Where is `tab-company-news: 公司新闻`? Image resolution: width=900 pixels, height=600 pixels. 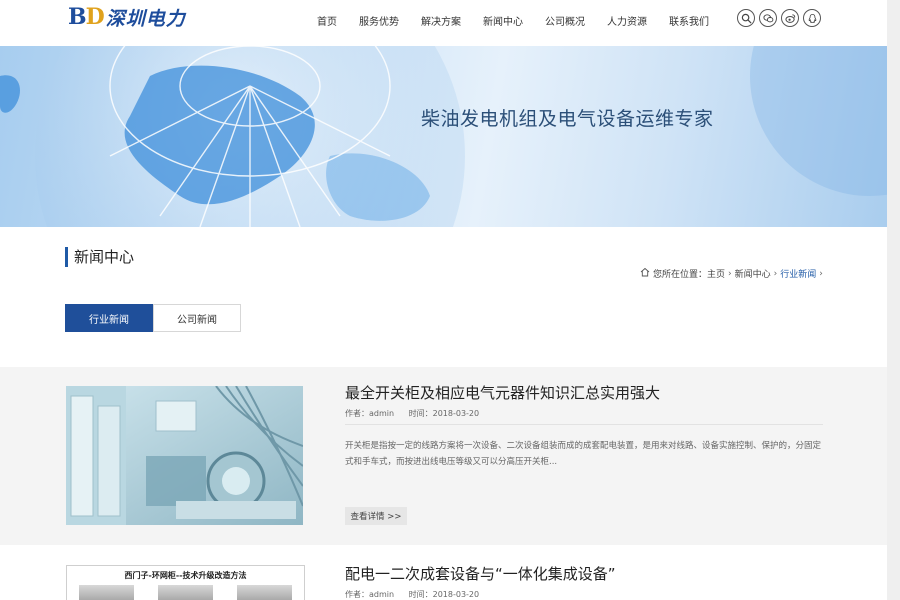
tab-company-news: 公司新闻 is located at coordinates (197, 318).